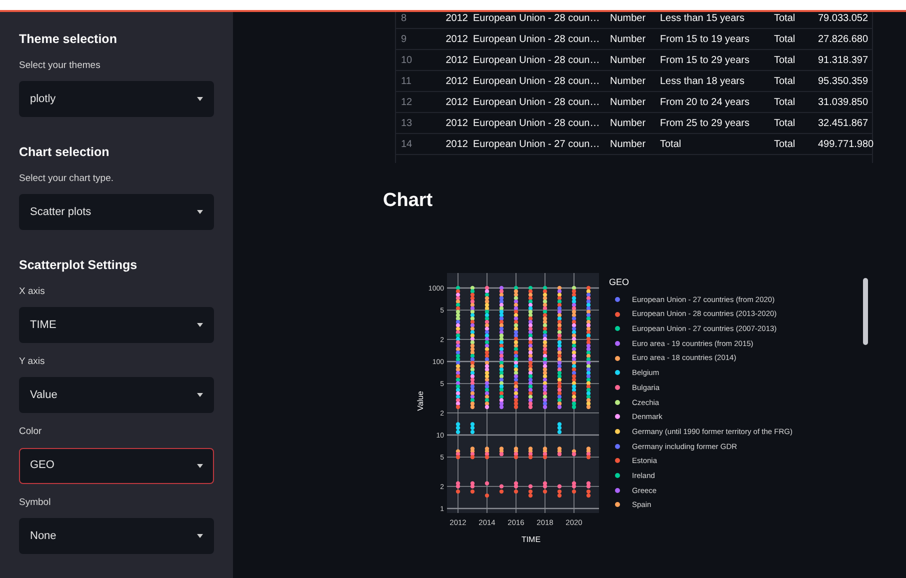 Image resolution: width=906 pixels, height=578 pixels. Describe the element at coordinates (31, 432) in the screenshot. I see `field-label: Color` at that location.